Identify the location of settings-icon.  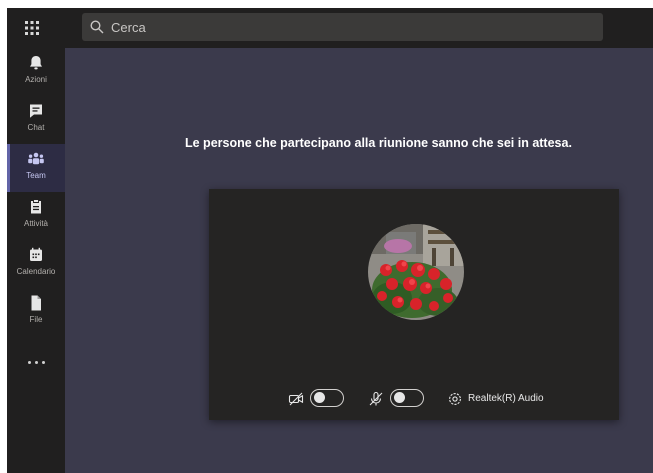
(455, 399).